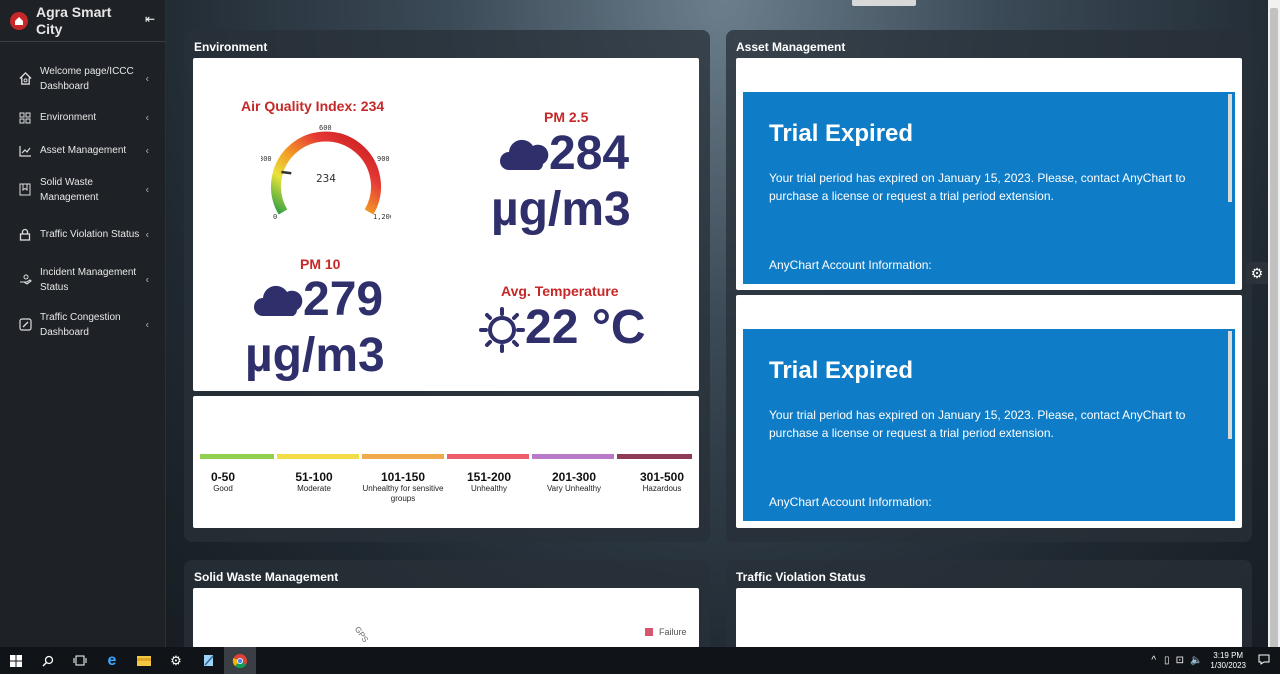 This screenshot has width=1280, height=674. What do you see at coordinates (223, 477) in the screenshot?
I see `legend-range: 0-50` at bounding box center [223, 477].